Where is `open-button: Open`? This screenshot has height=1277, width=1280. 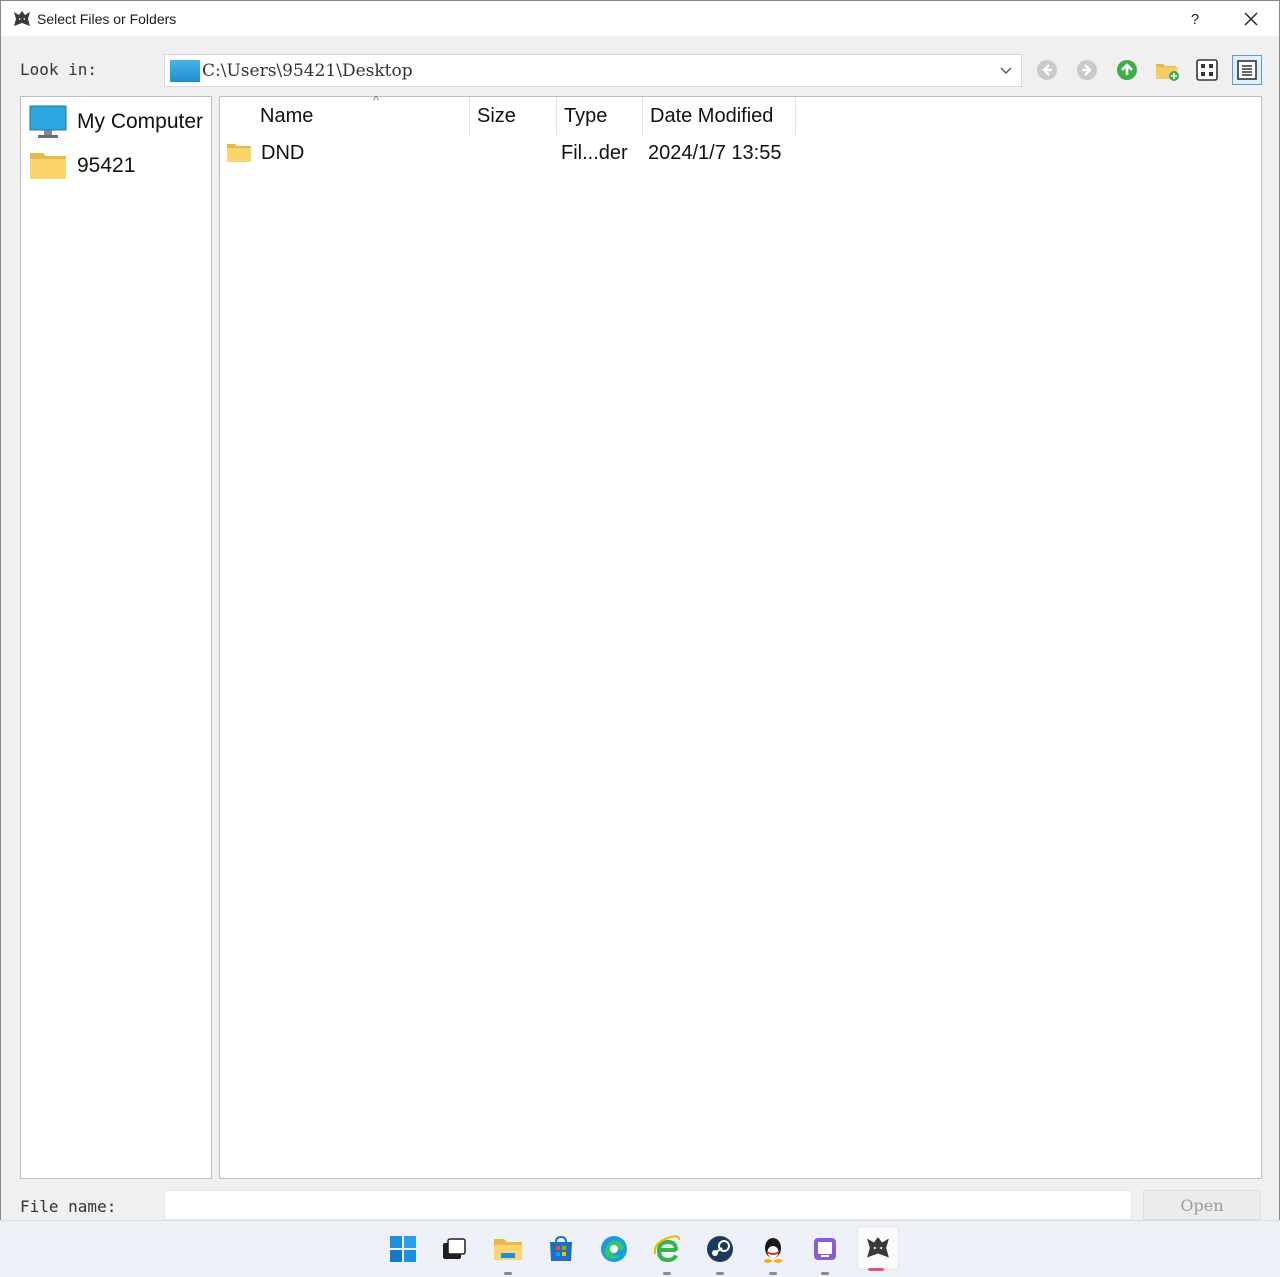 open-button: Open is located at coordinates (1202, 1205).